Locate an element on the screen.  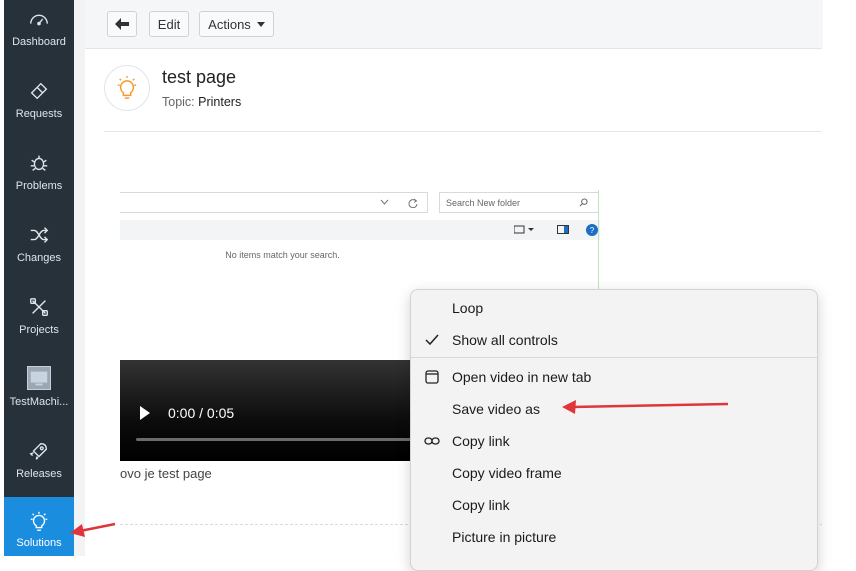
nav-requests-label: Requests is located at coordinates (39, 114).